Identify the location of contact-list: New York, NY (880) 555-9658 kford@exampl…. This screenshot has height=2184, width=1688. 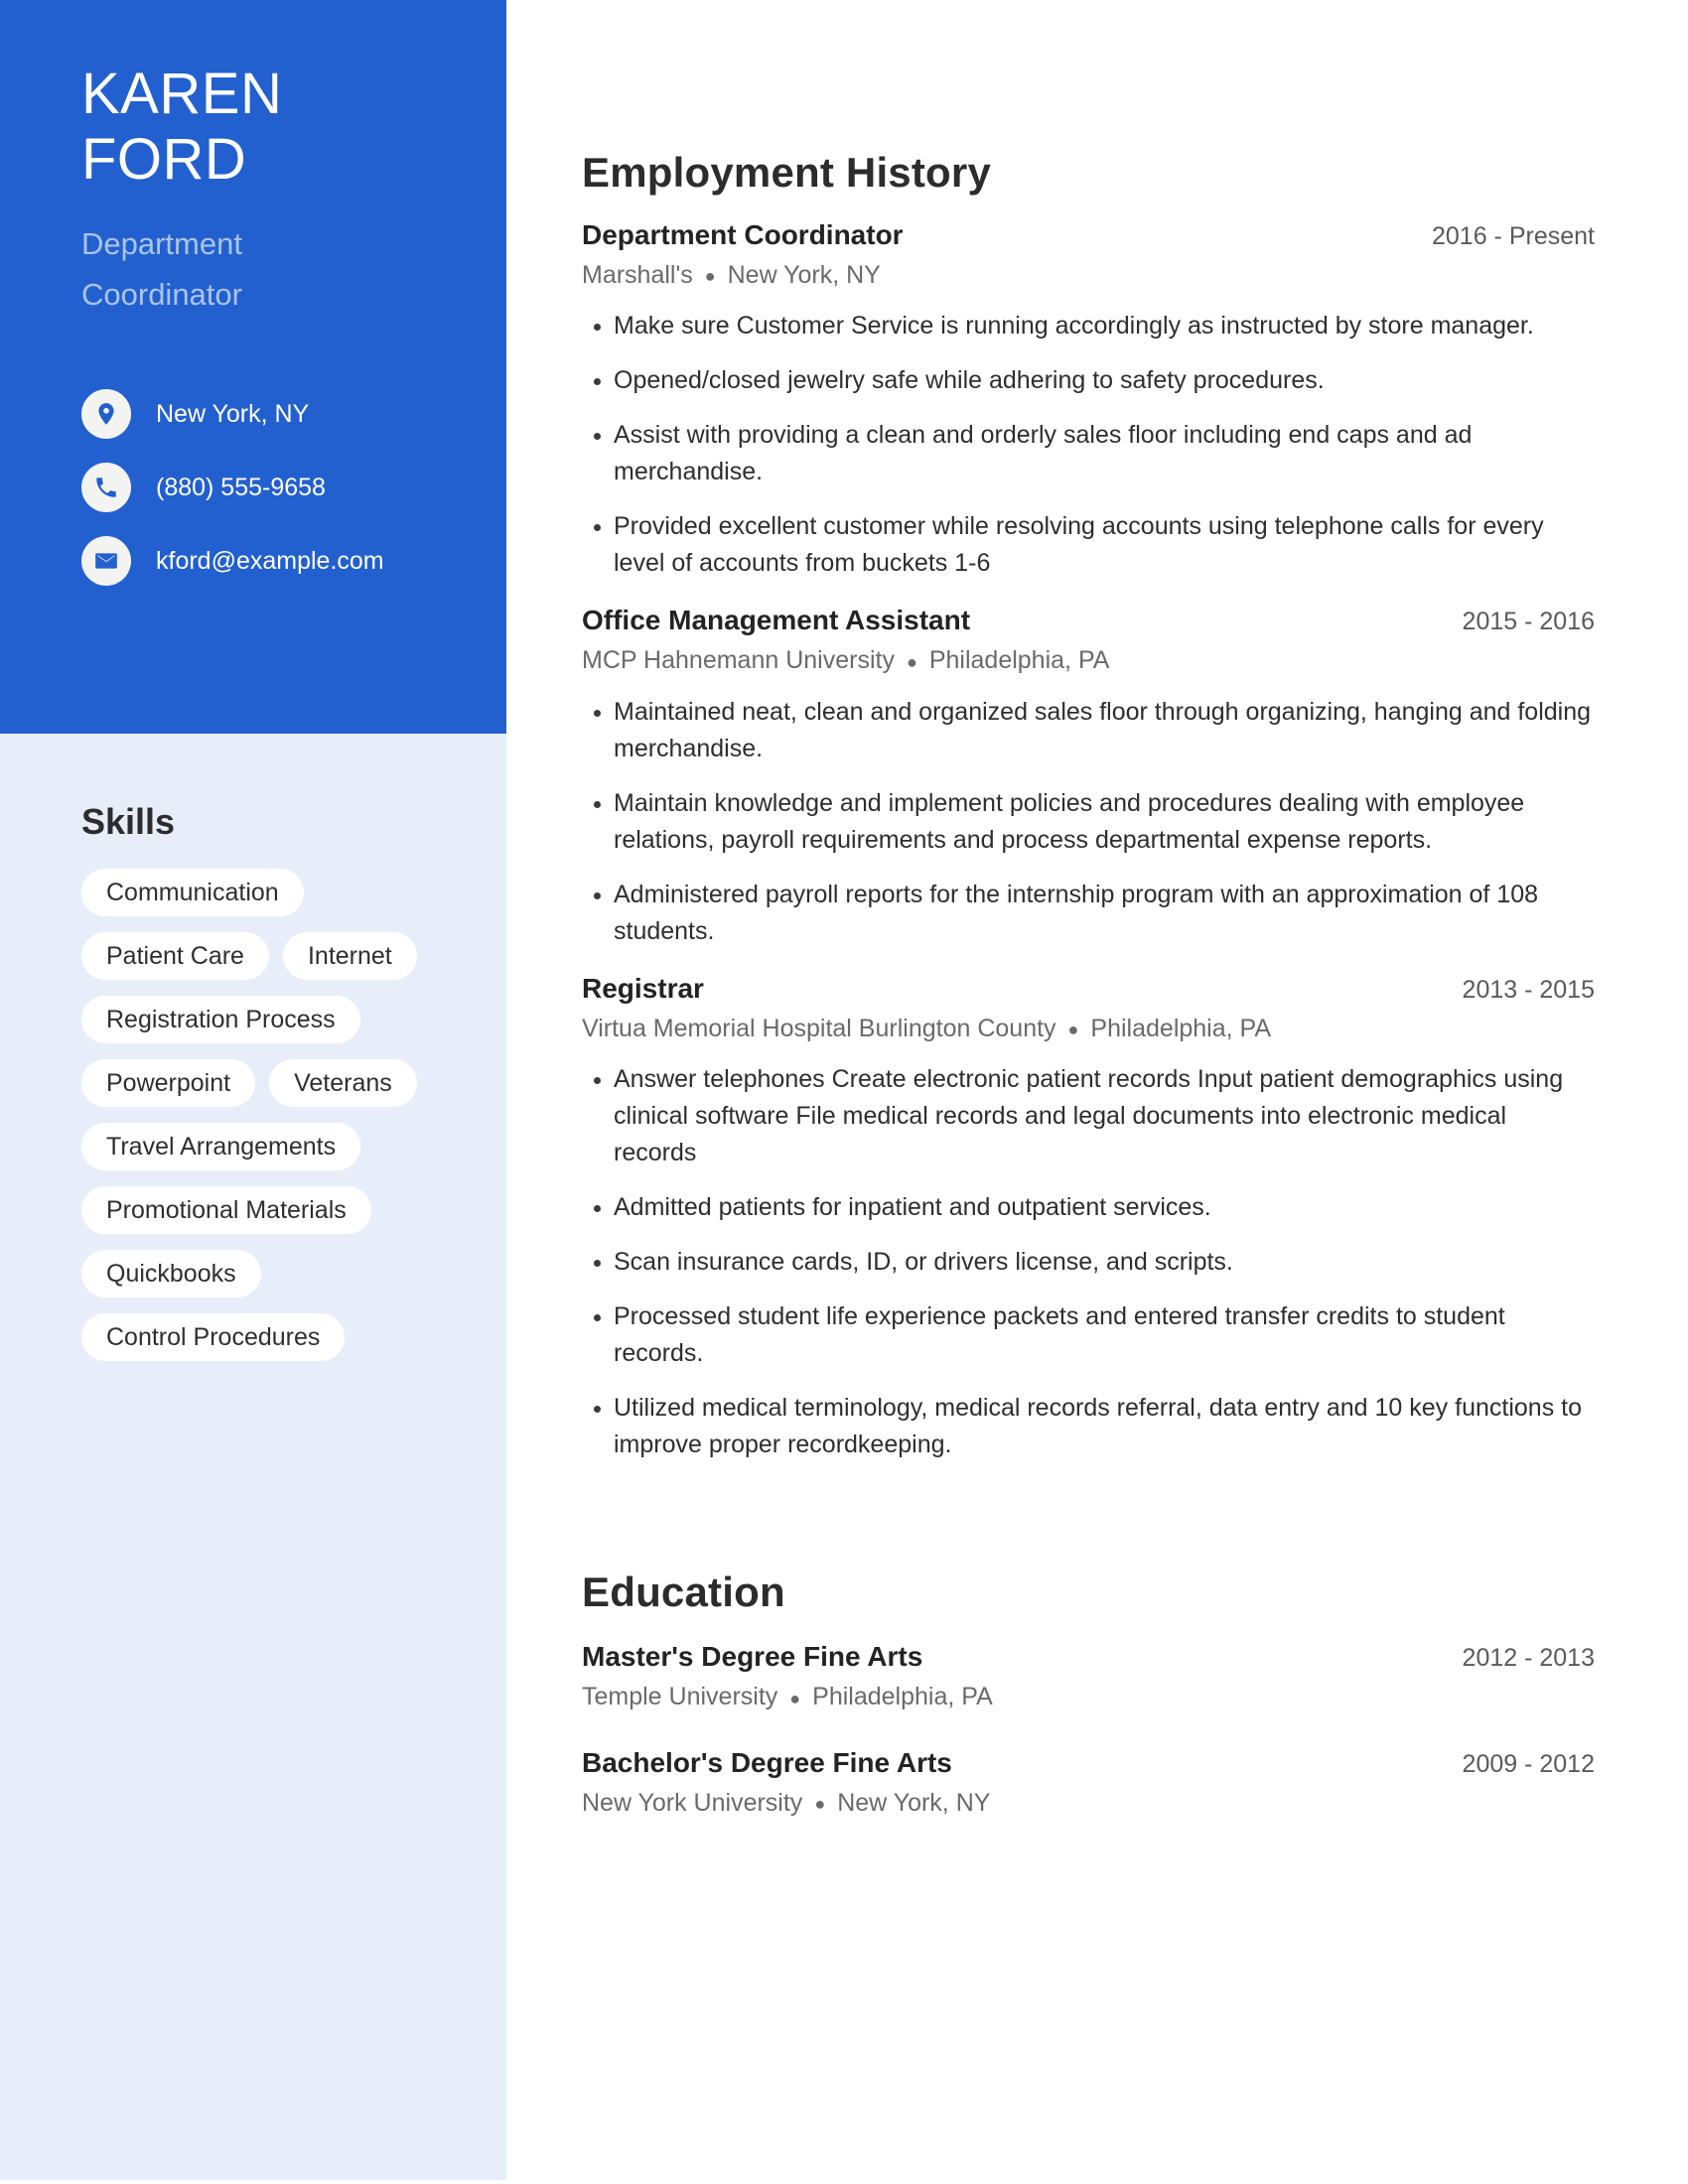
(293, 487).